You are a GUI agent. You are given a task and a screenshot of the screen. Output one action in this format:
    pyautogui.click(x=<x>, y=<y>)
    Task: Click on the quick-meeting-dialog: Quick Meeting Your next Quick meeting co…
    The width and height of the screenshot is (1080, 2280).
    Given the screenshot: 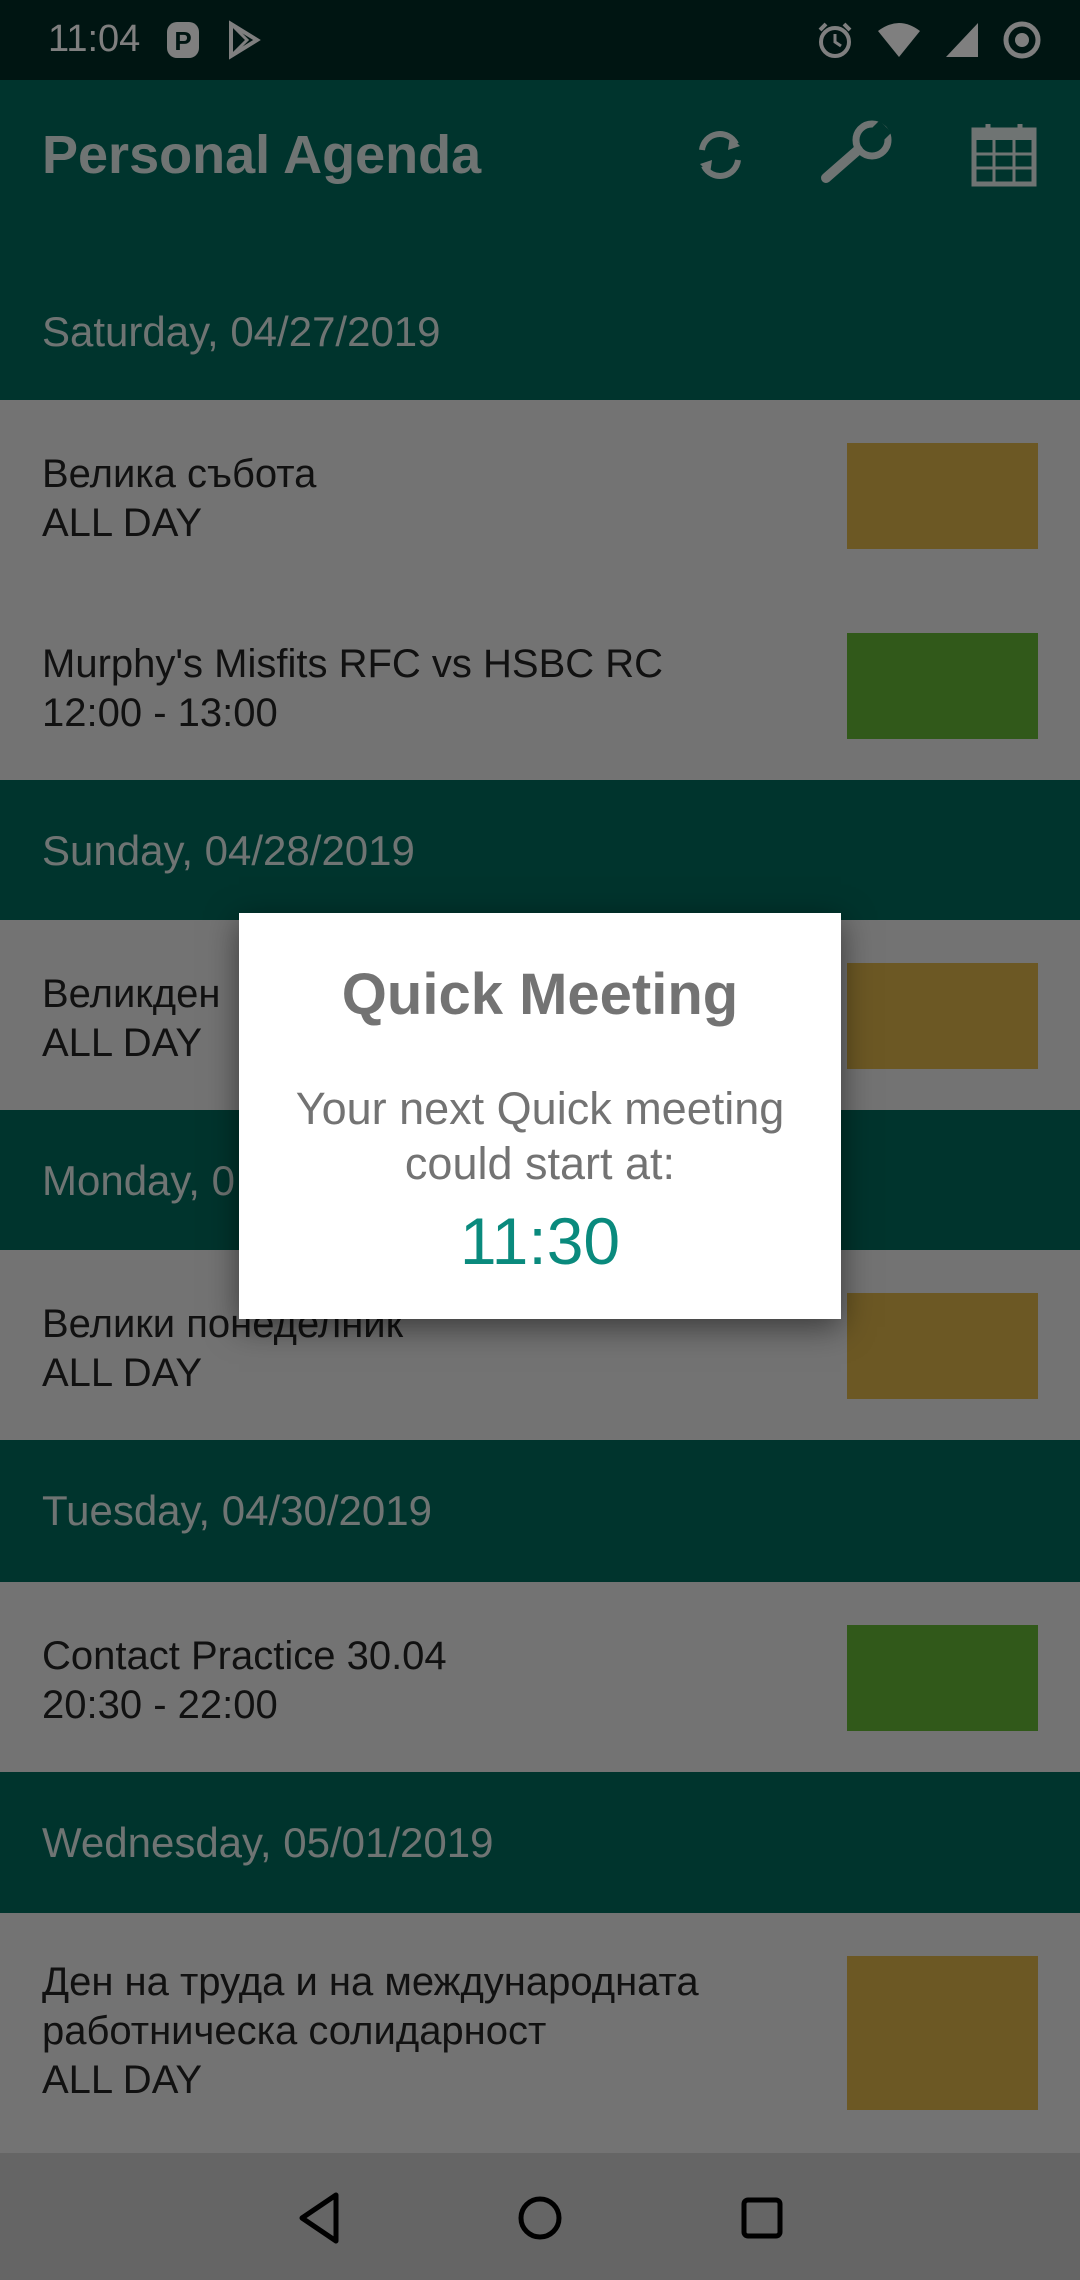 What is the action you would take?
    pyautogui.click(x=540, y=1116)
    